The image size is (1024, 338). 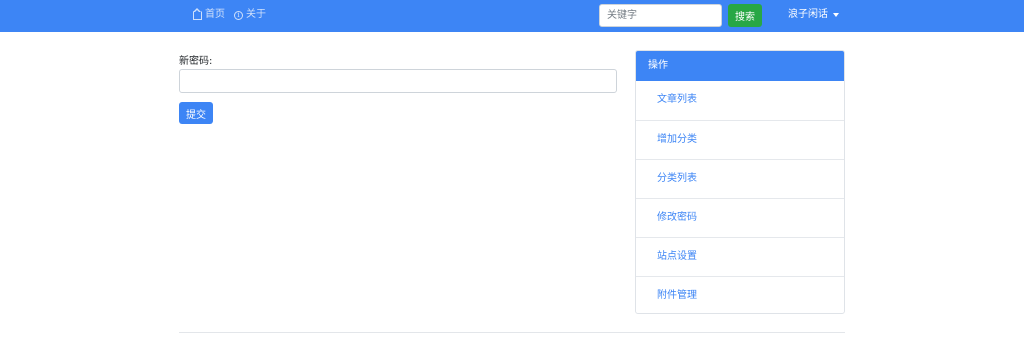 What do you see at coordinates (808, 14) in the screenshot?
I see `user-menu-label: 浪子闲话` at bounding box center [808, 14].